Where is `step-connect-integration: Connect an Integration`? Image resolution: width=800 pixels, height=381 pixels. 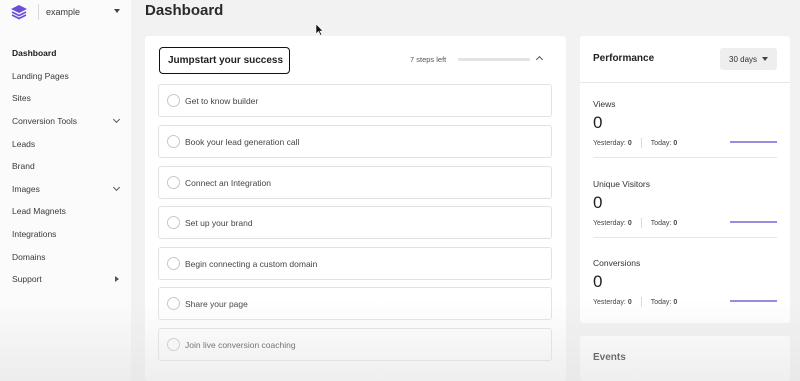
step-connect-integration: Connect an Integration is located at coordinates (355, 182).